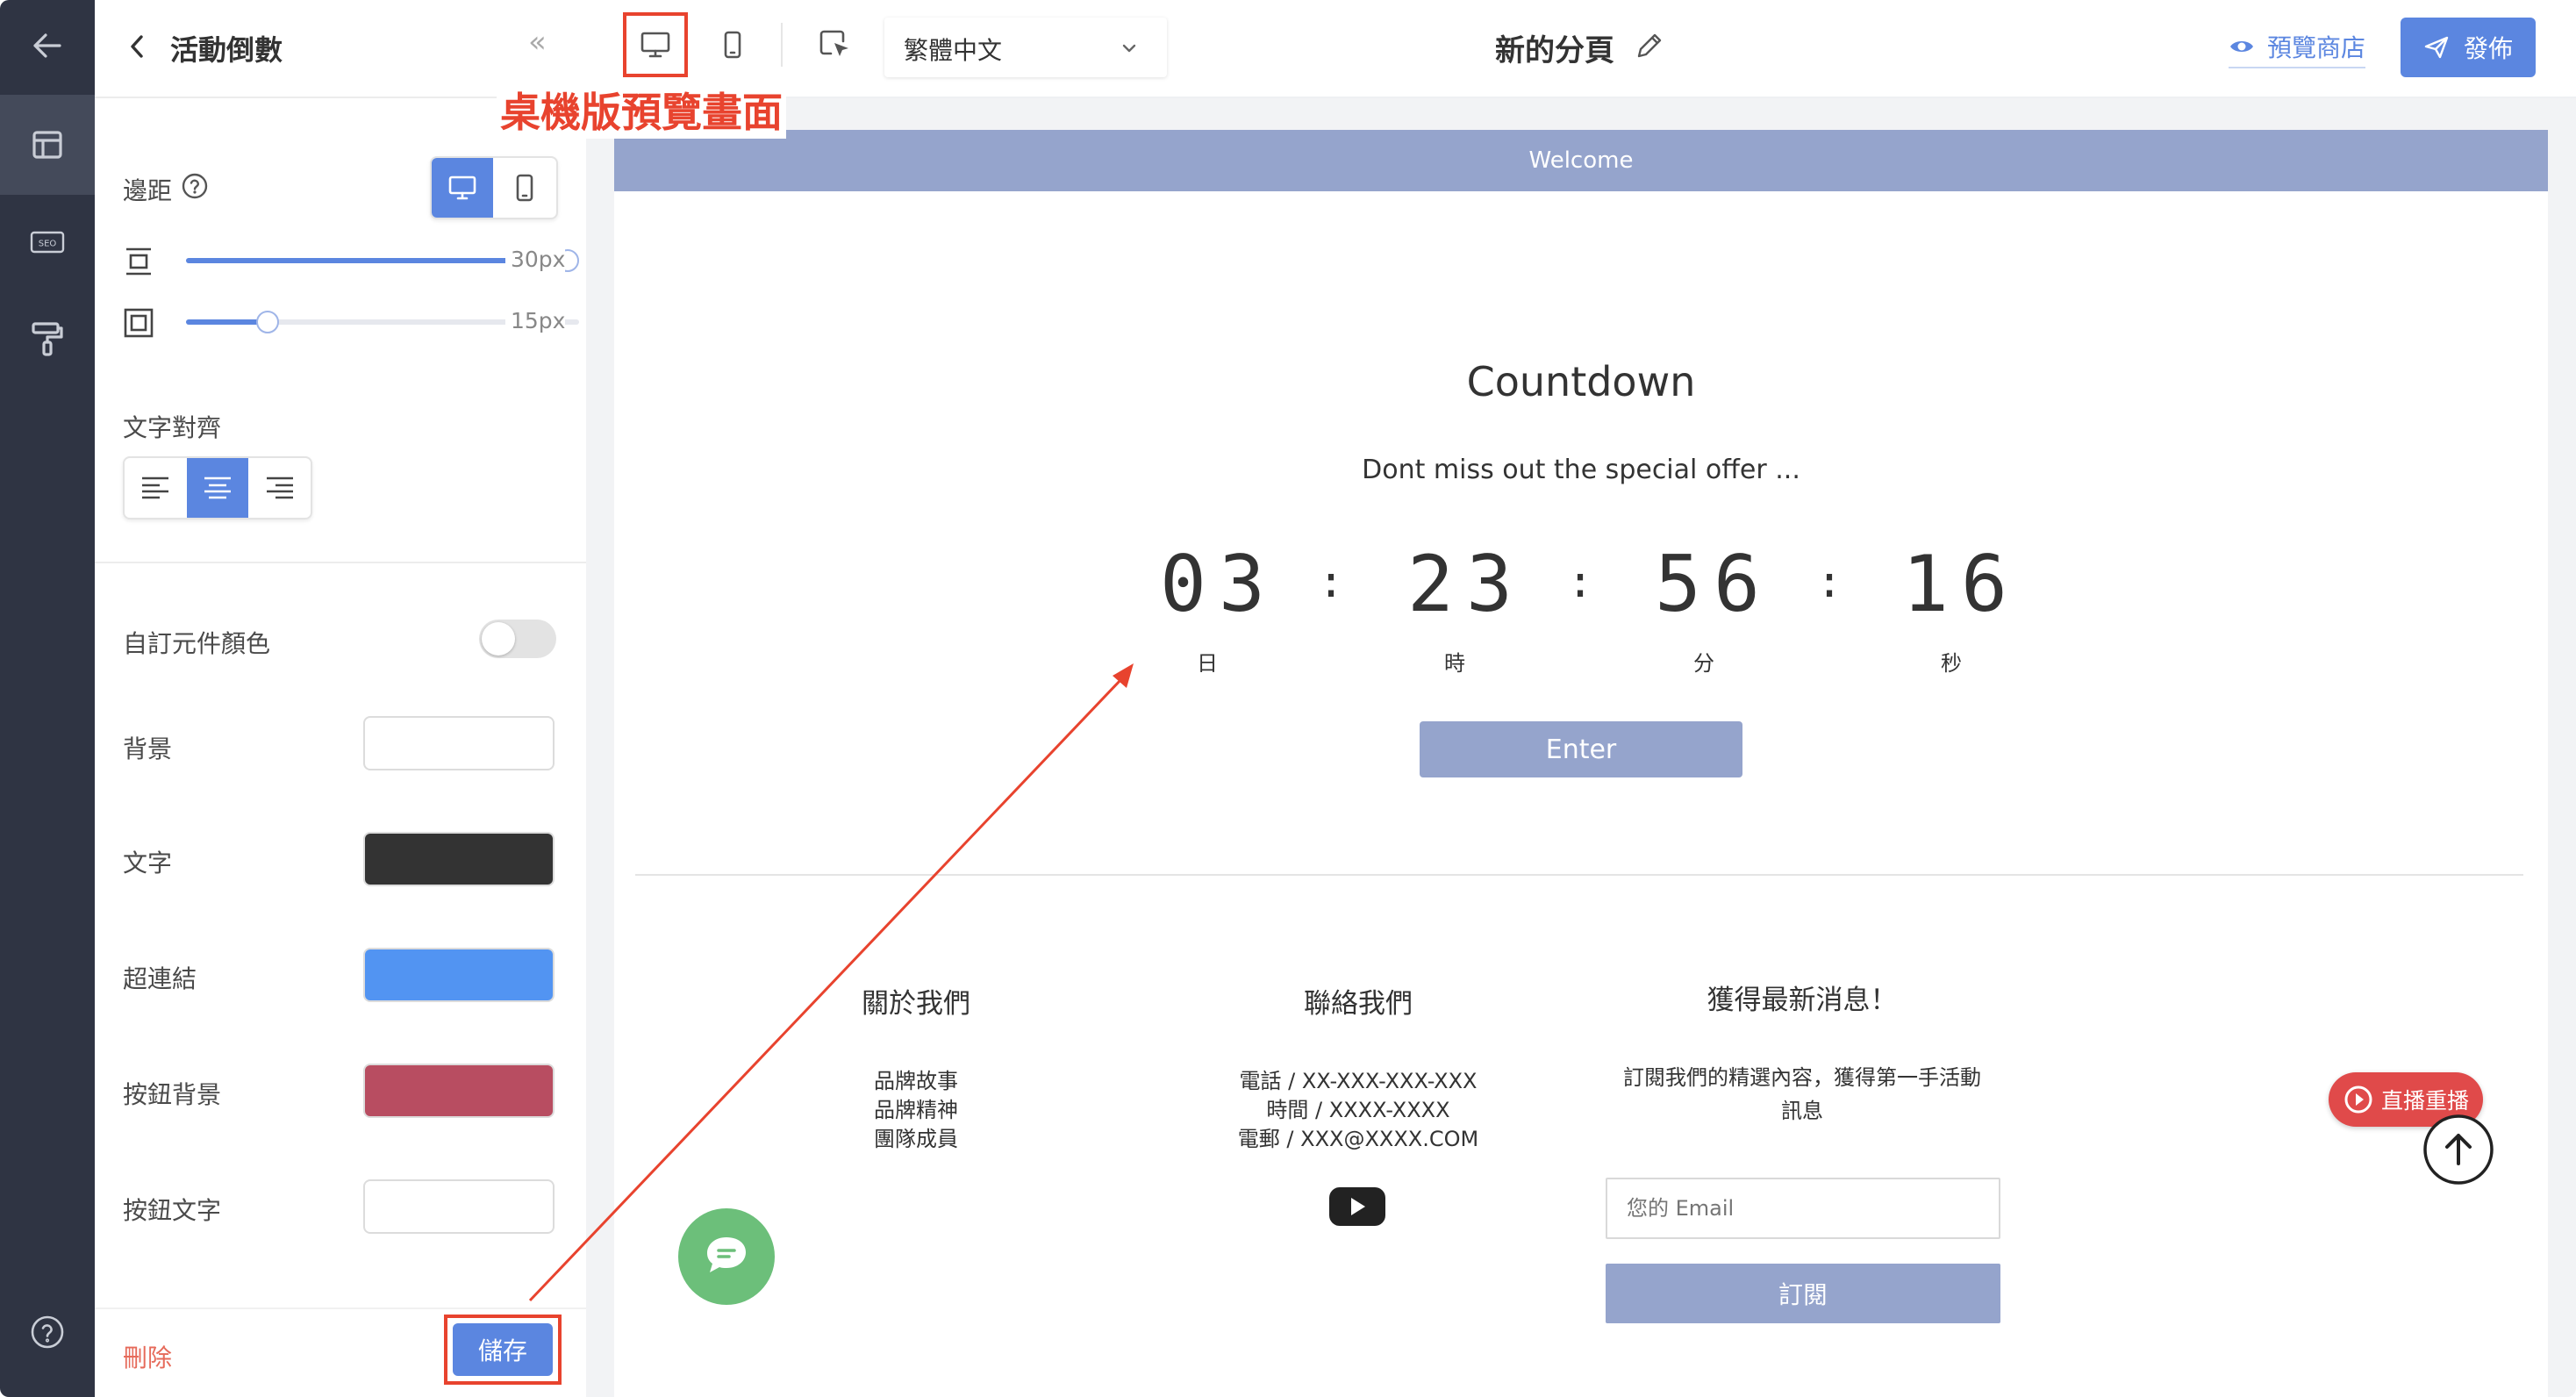 The width and height of the screenshot is (2576, 1397). Describe the element at coordinates (195, 186) in the screenshot. I see `question-circle-icon` at that location.